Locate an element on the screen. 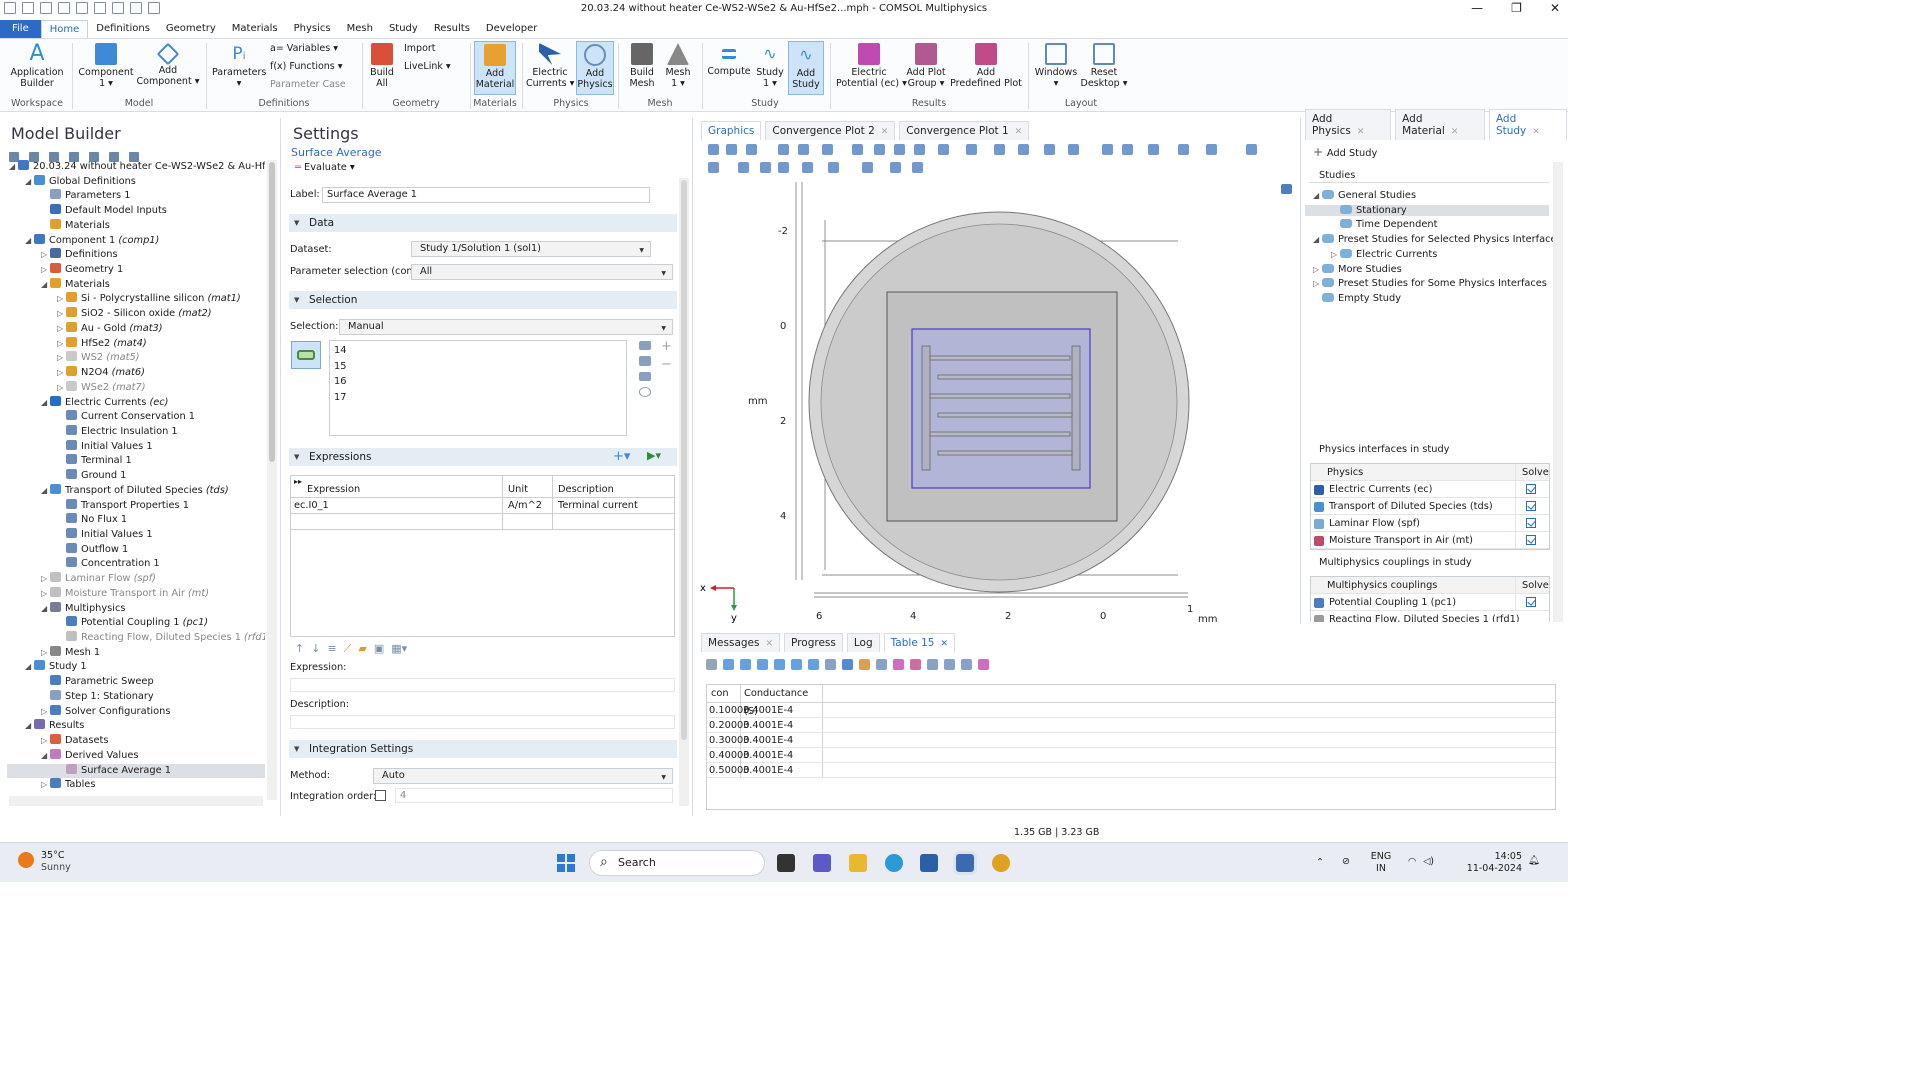  task-view-icon is located at coordinates (786, 863).